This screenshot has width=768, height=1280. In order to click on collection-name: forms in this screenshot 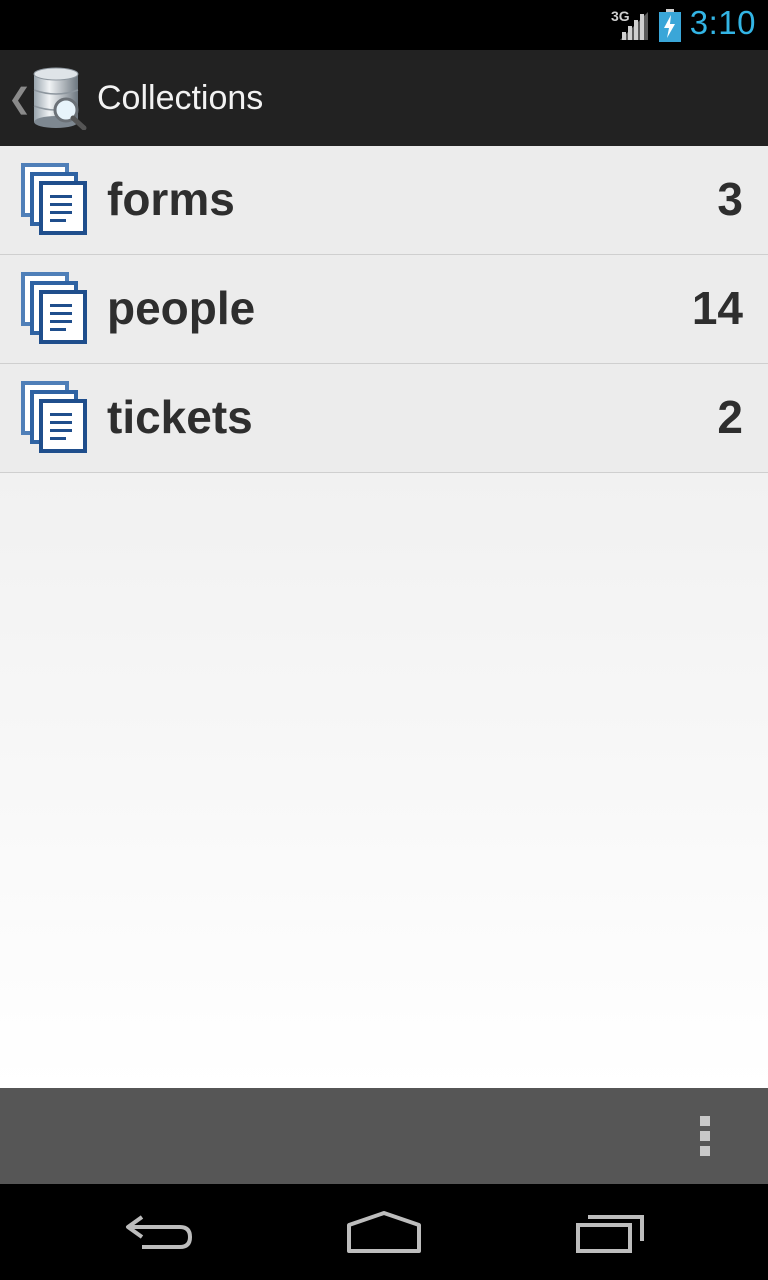, I will do `click(171, 199)`.